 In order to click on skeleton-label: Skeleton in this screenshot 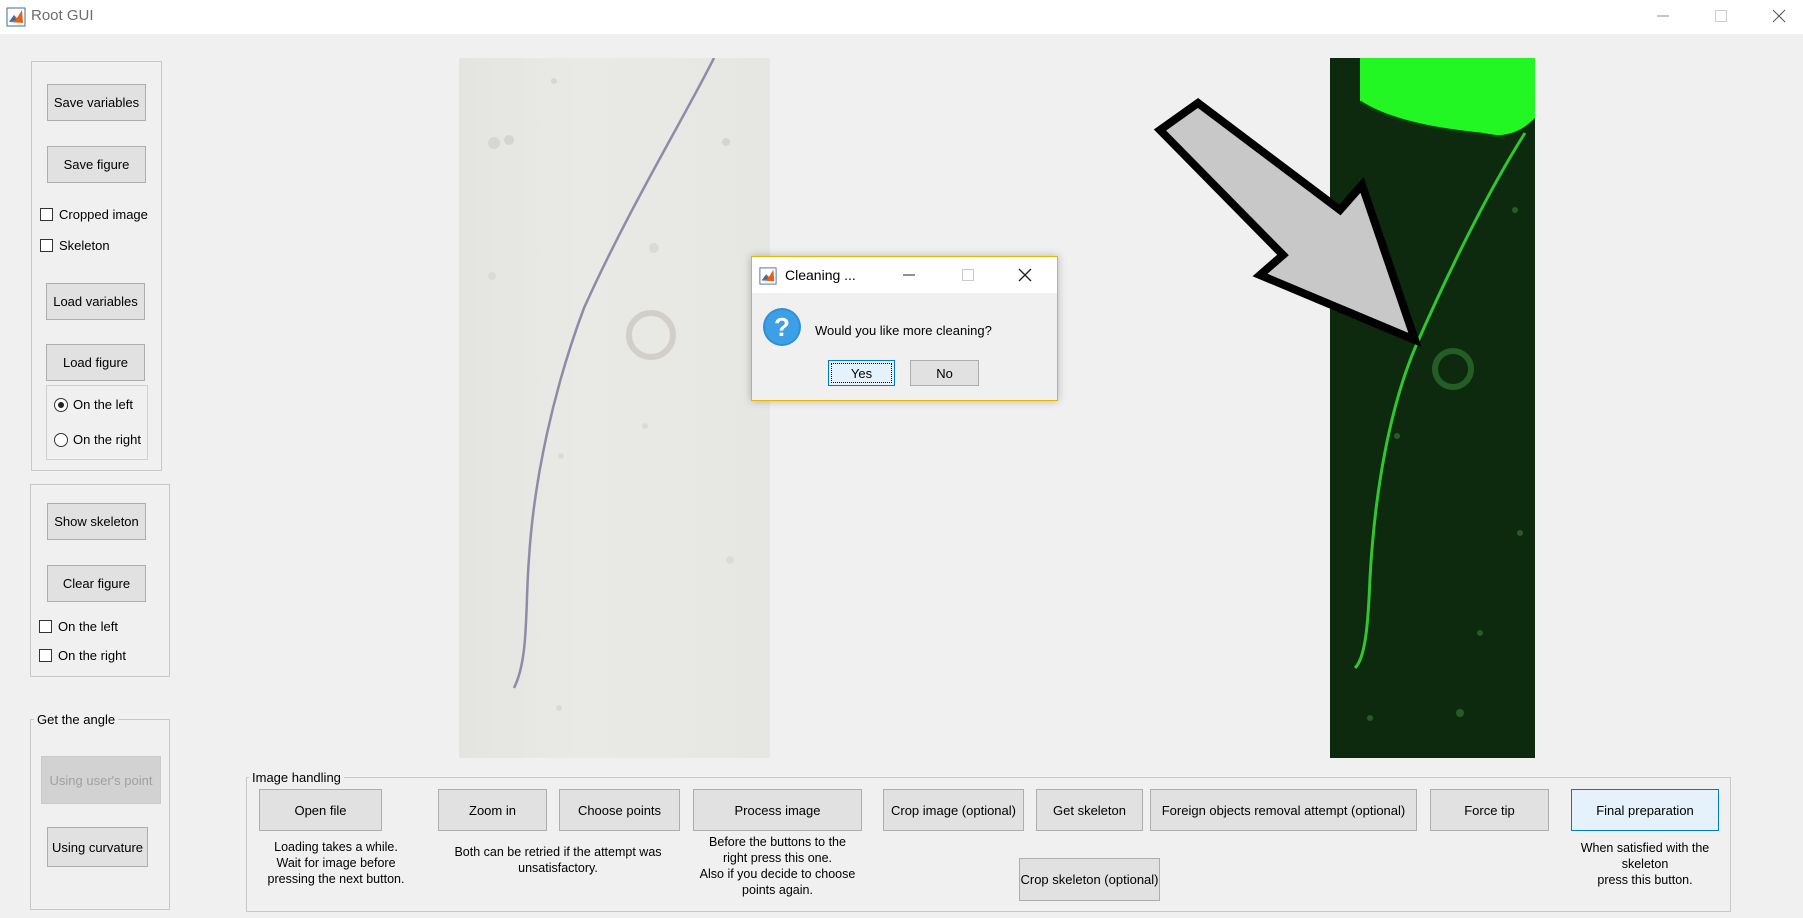, I will do `click(84, 245)`.